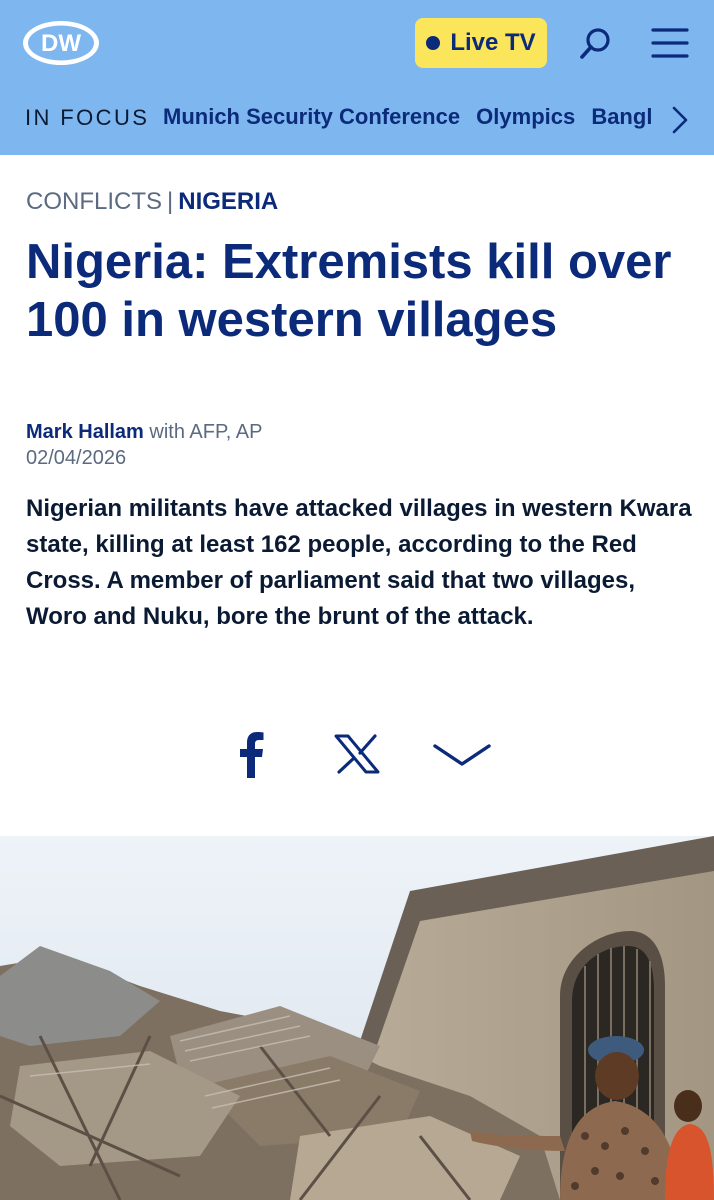 This screenshot has height=1200, width=714. I want to click on breadcrumb: CONFLICTS | NIGERIA, so click(152, 202).